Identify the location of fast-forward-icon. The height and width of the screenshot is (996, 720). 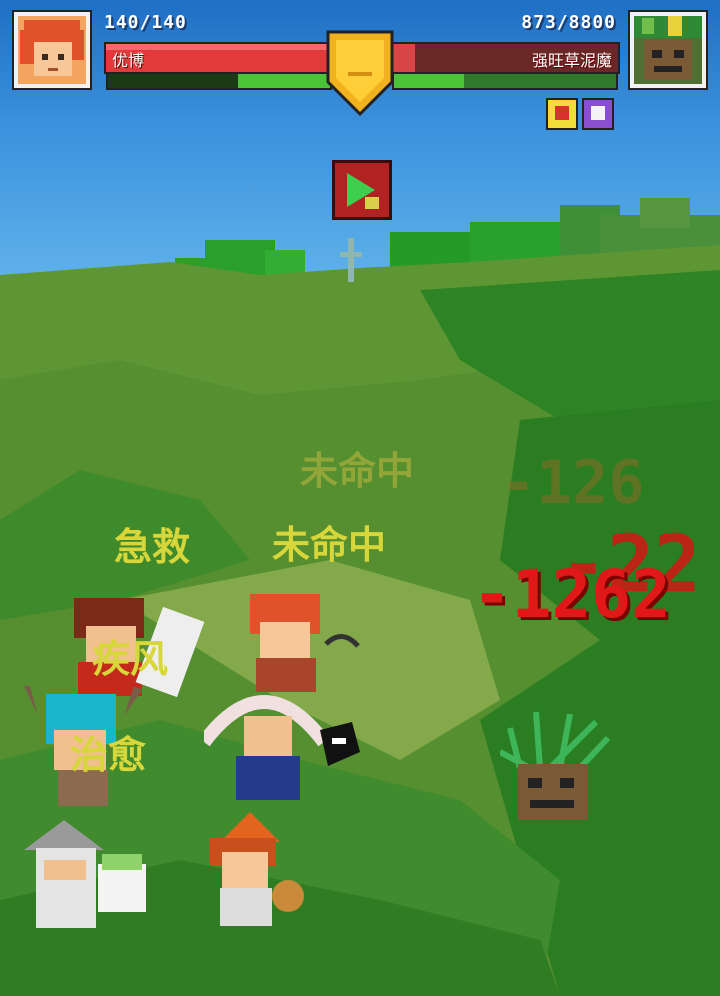
(363, 191).